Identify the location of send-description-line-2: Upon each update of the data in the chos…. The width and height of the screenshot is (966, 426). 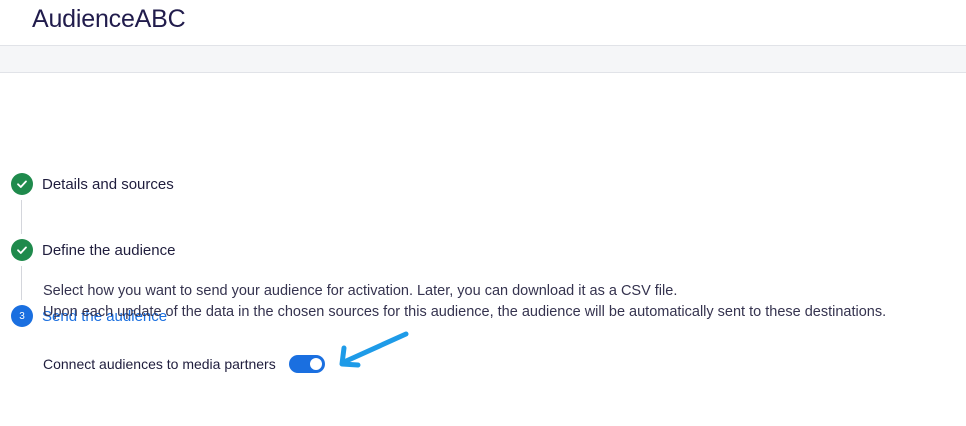
(465, 312).